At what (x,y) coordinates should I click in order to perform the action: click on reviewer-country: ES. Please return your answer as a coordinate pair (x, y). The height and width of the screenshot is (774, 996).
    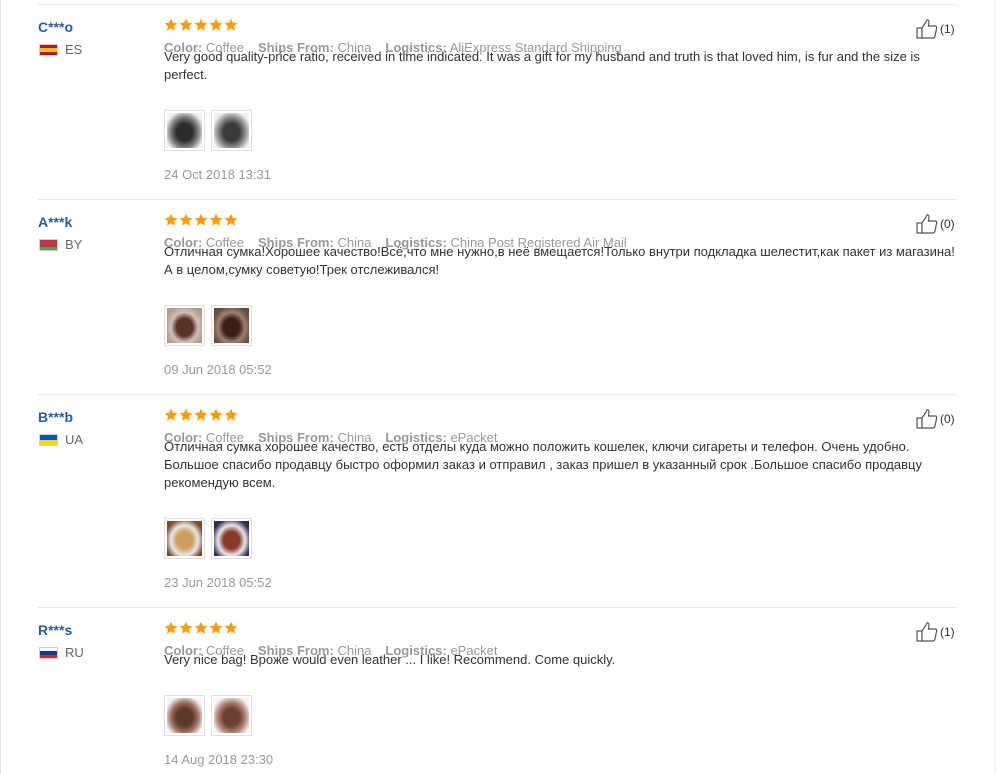
    Looking at the image, I should click on (79, 49).